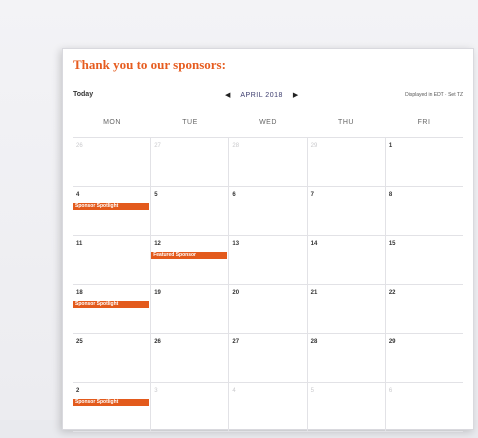  Describe the element at coordinates (390, 146) in the screenshot. I see `day-number: 1` at that location.